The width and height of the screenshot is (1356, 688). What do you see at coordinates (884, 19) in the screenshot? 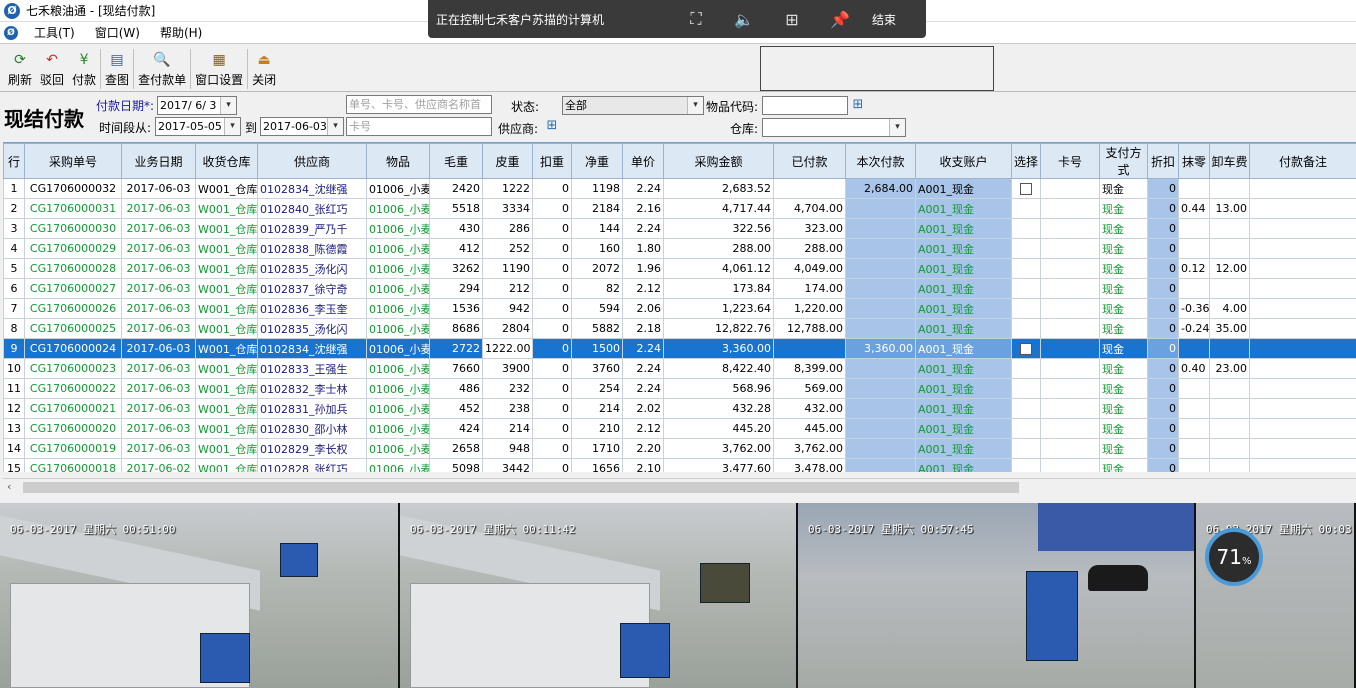
I see `end-session-button: 结束` at bounding box center [884, 19].